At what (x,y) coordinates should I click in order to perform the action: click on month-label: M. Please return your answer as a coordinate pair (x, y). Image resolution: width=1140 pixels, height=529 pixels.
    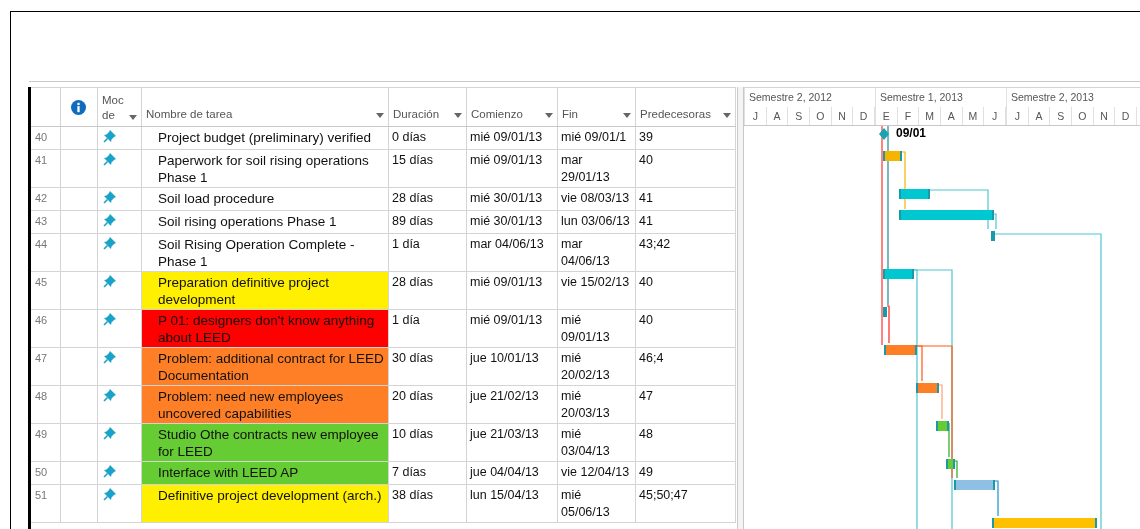
    Looking at the image, I should click on (973, 116).